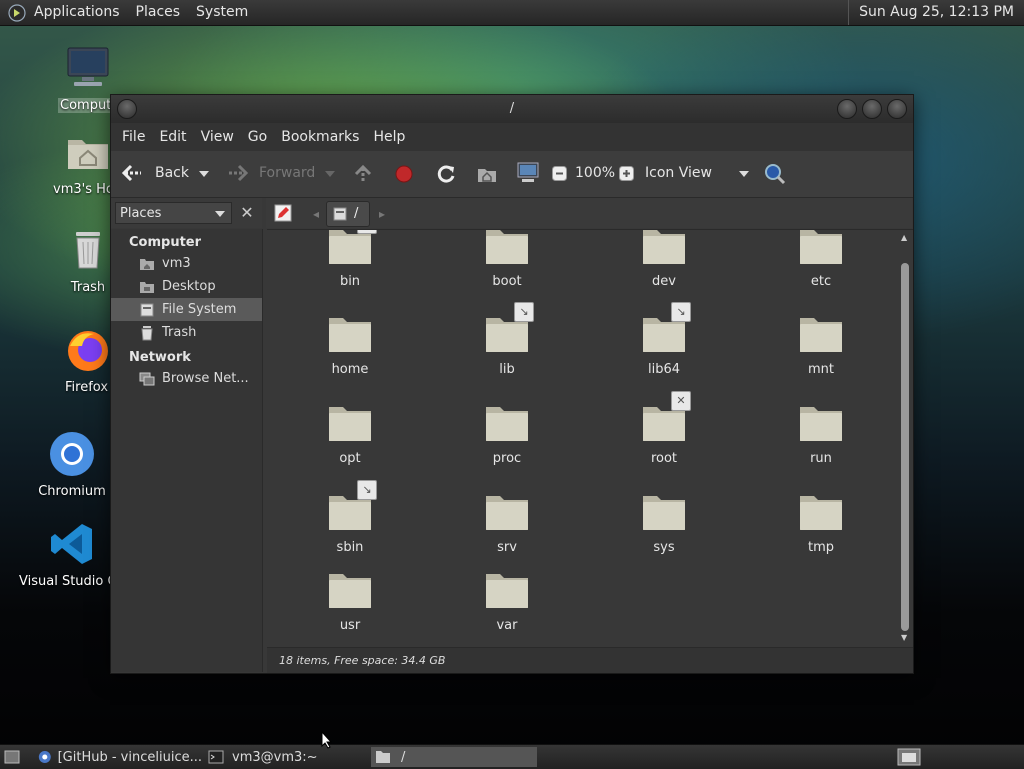  I want to click on firefox-icon, so click(88, 351).